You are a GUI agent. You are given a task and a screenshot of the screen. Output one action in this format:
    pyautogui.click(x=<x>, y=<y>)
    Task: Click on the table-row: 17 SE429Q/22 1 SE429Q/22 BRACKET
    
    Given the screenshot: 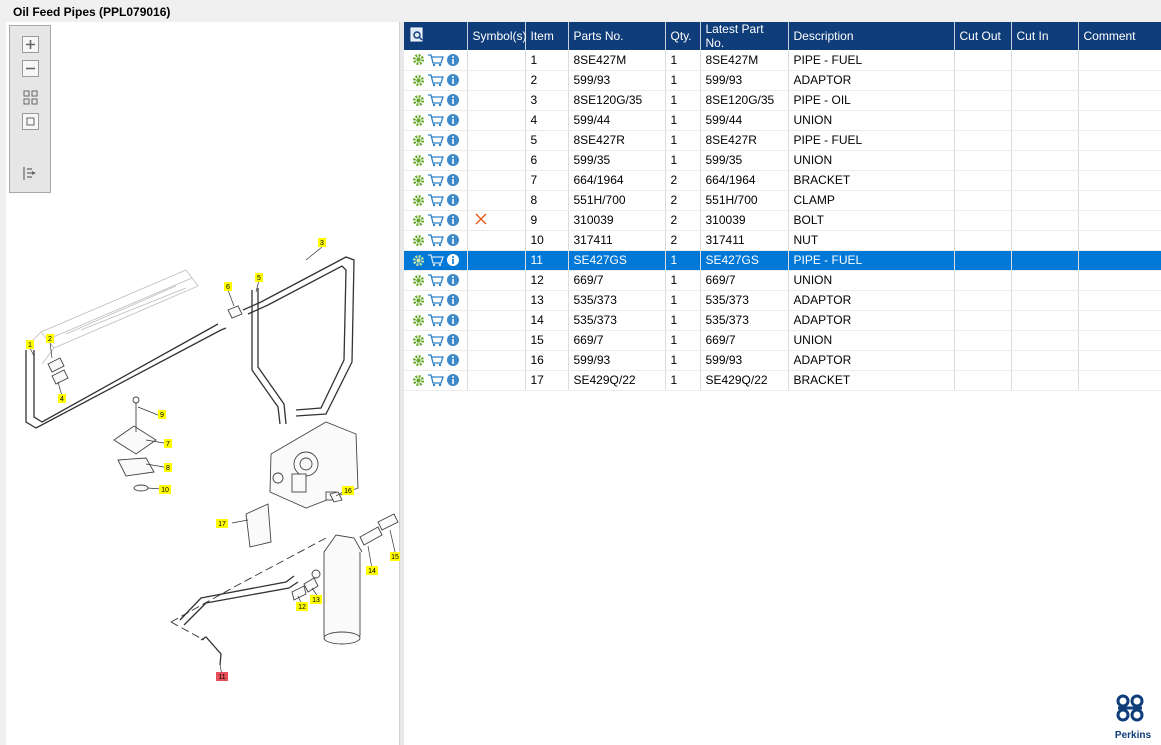 What is the action you would take?
    pyautogui.click(x=782, y=380)
    